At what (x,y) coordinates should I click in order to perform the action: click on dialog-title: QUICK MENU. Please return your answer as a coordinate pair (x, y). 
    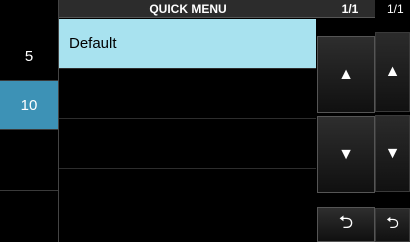
    Looking at the image, I should click on (188, 9).